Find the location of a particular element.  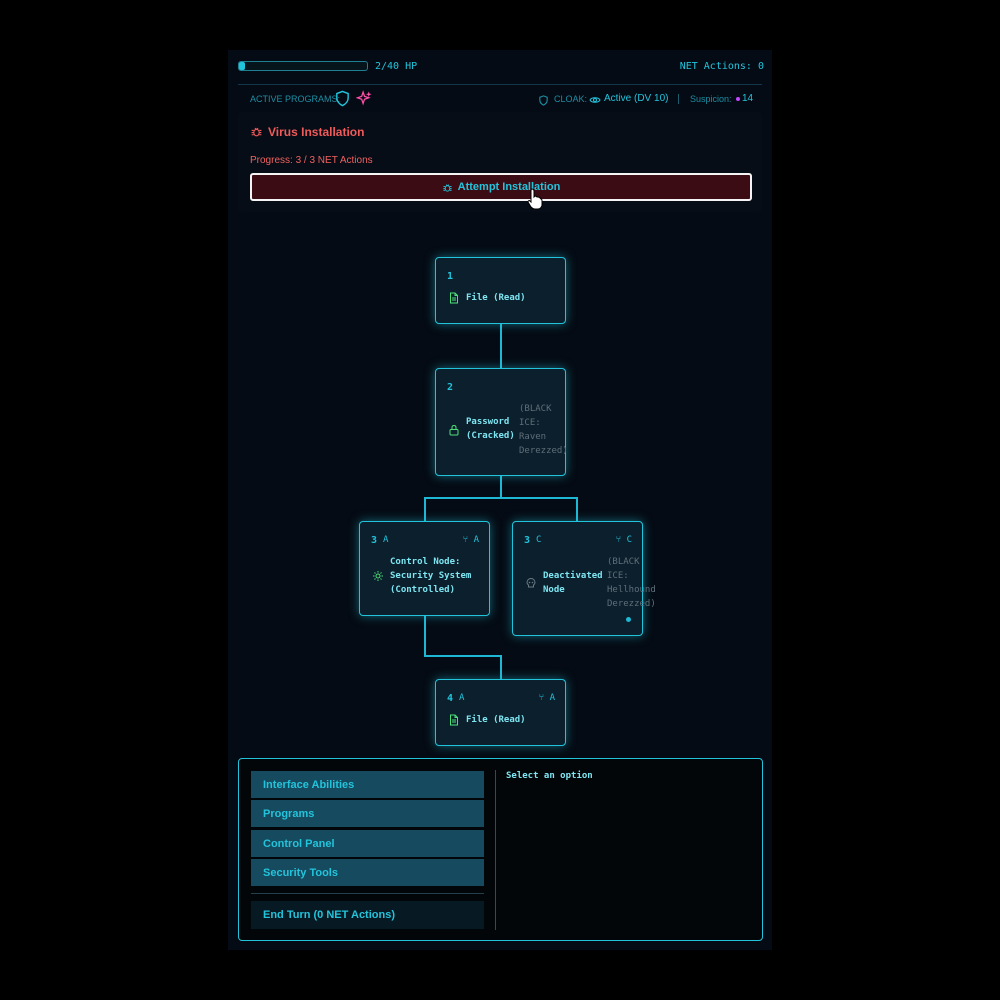

hp-bar-fill is located at coordinates (242, 66).